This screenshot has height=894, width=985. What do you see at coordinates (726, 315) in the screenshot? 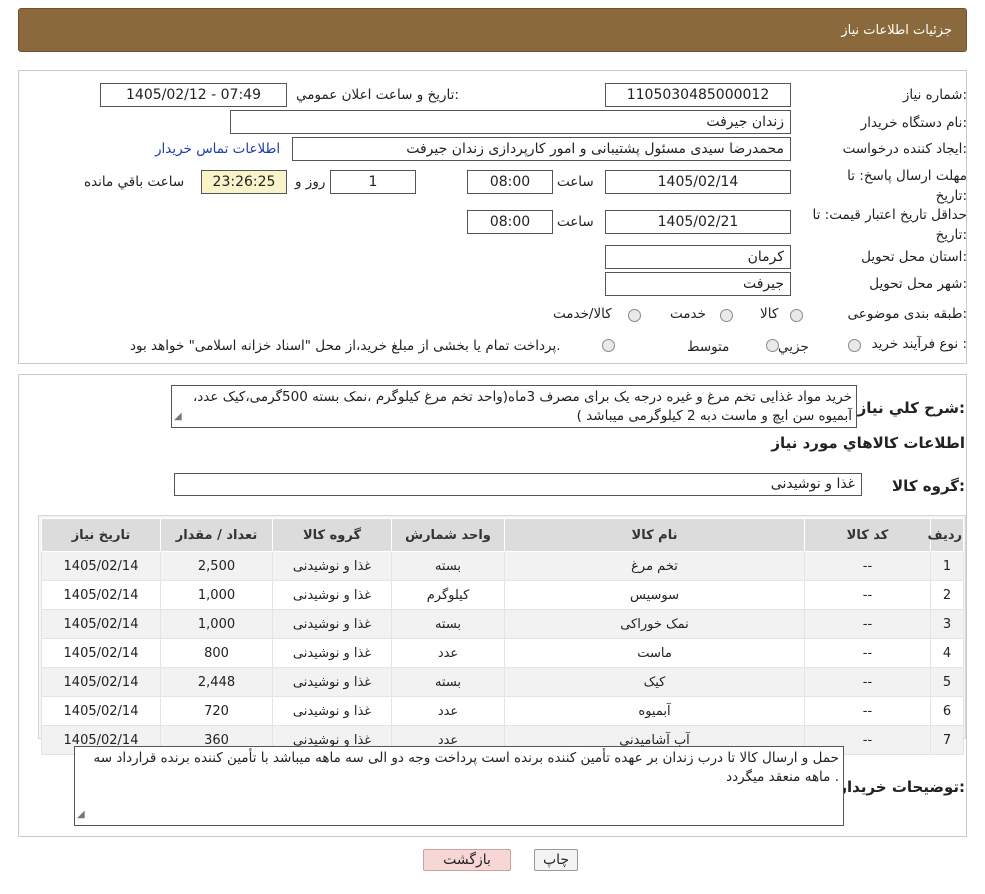
I see `category-radio-service` at bounding box center [726, 315].